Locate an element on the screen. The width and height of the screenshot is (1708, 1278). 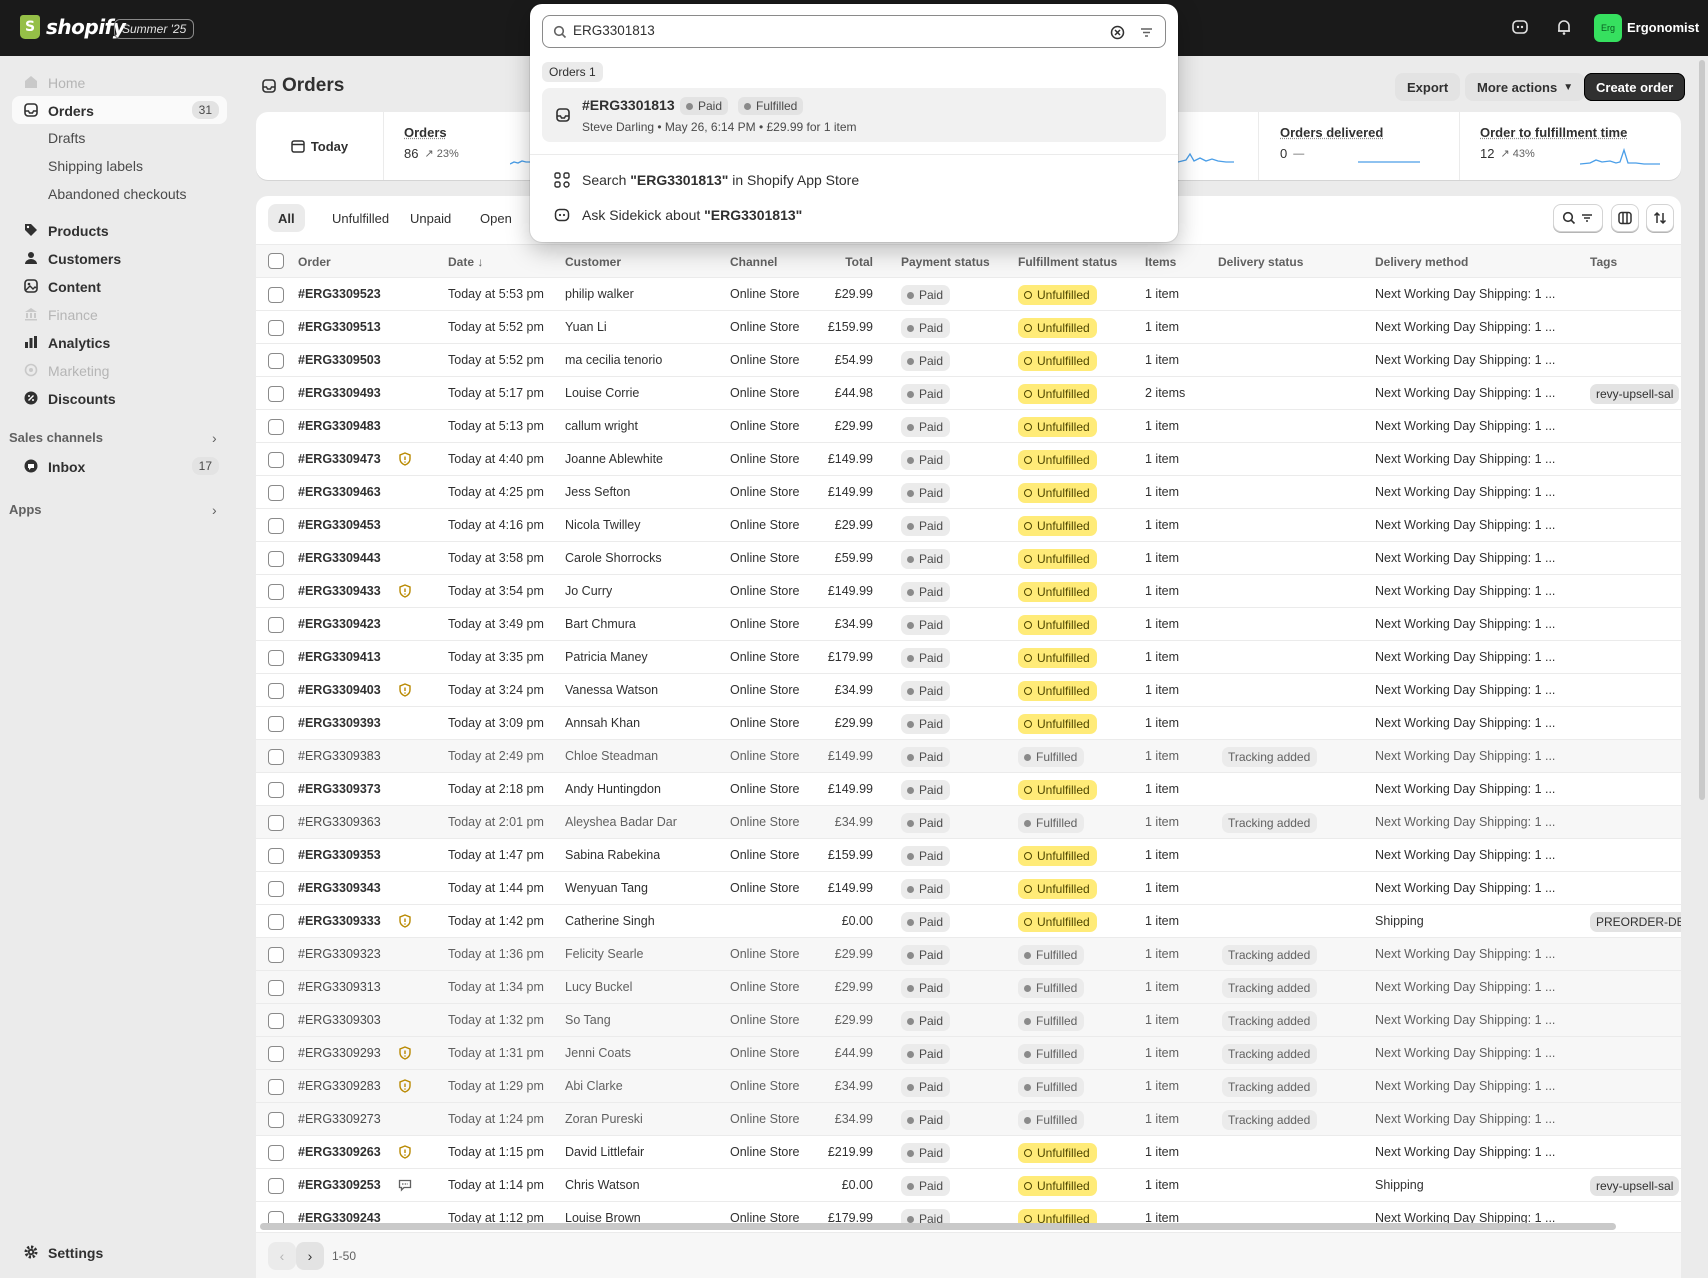
order-number: #ERG3309293 is located at coordinates (339, 1053).